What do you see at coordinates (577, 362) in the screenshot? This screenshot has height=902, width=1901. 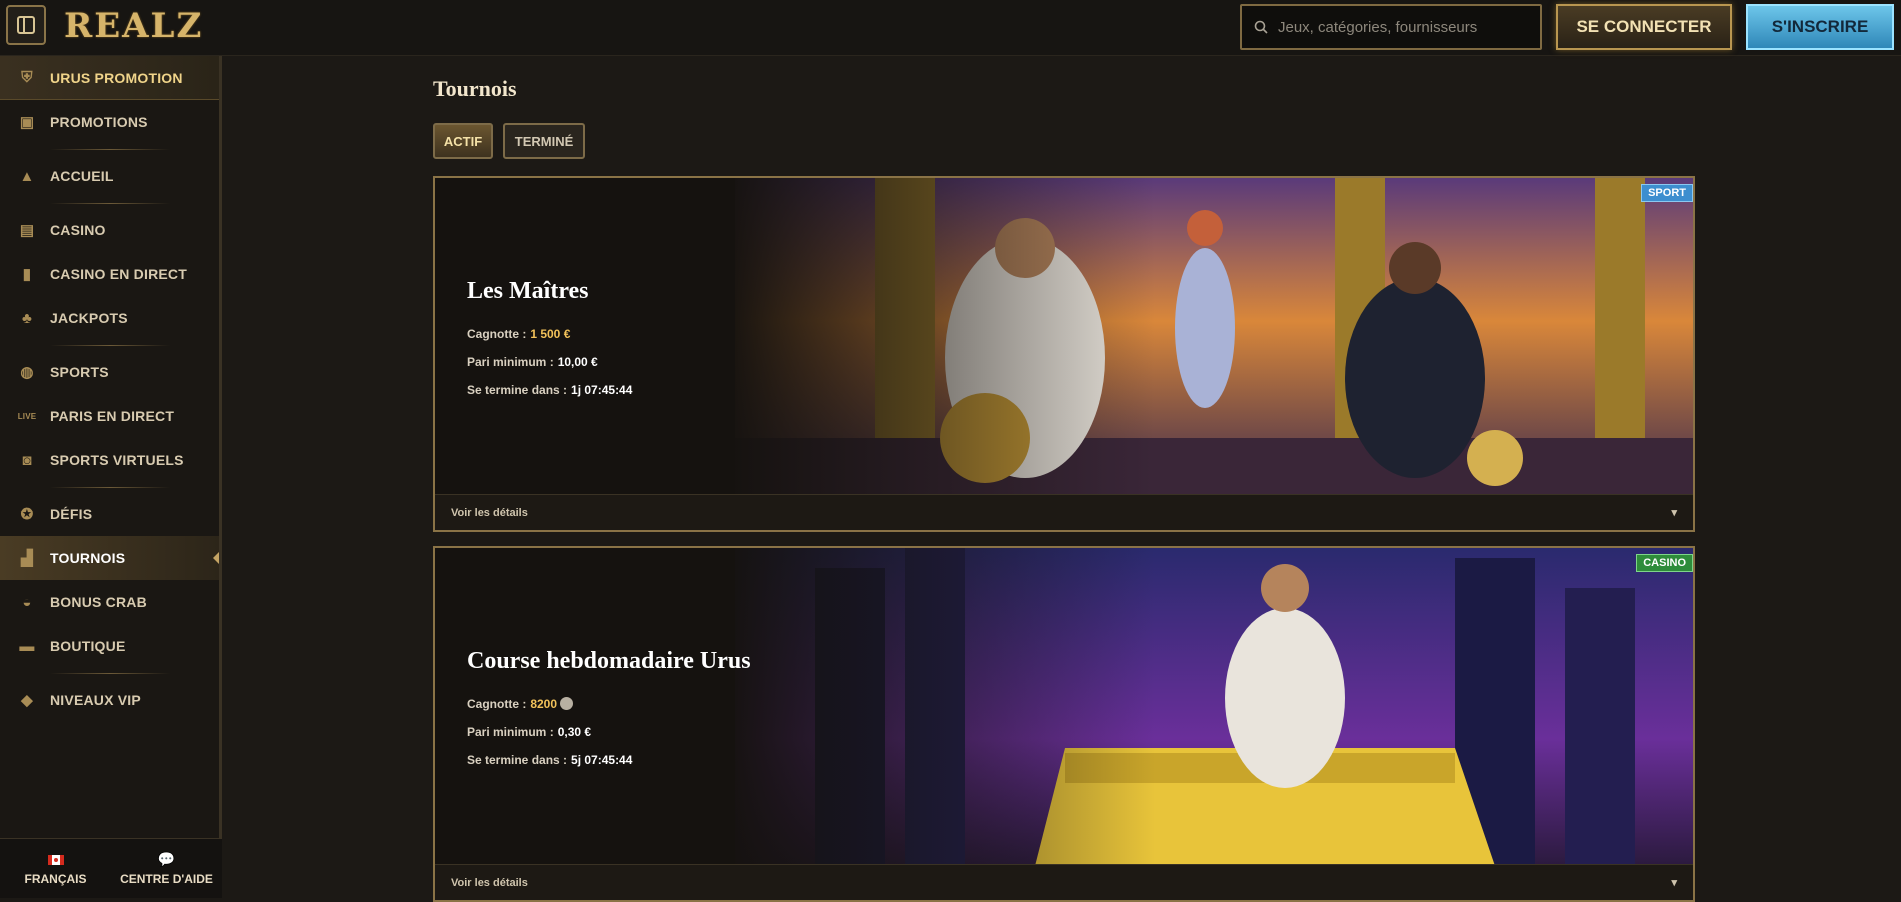 I see `min-bet-value: 10,00 €` at bounding box center [577, 362].